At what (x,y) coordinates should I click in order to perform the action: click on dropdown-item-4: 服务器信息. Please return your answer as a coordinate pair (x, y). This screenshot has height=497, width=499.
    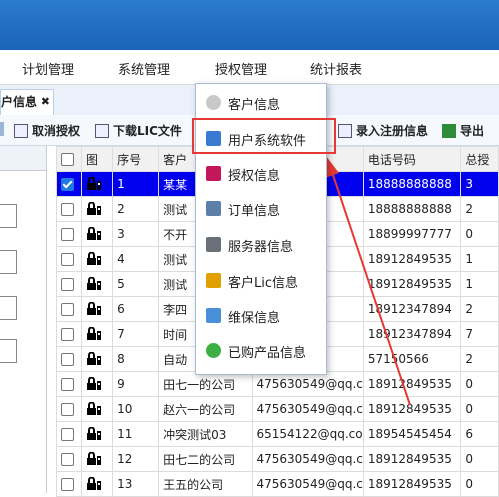
    Looking at the image, I should click on (261, 244).